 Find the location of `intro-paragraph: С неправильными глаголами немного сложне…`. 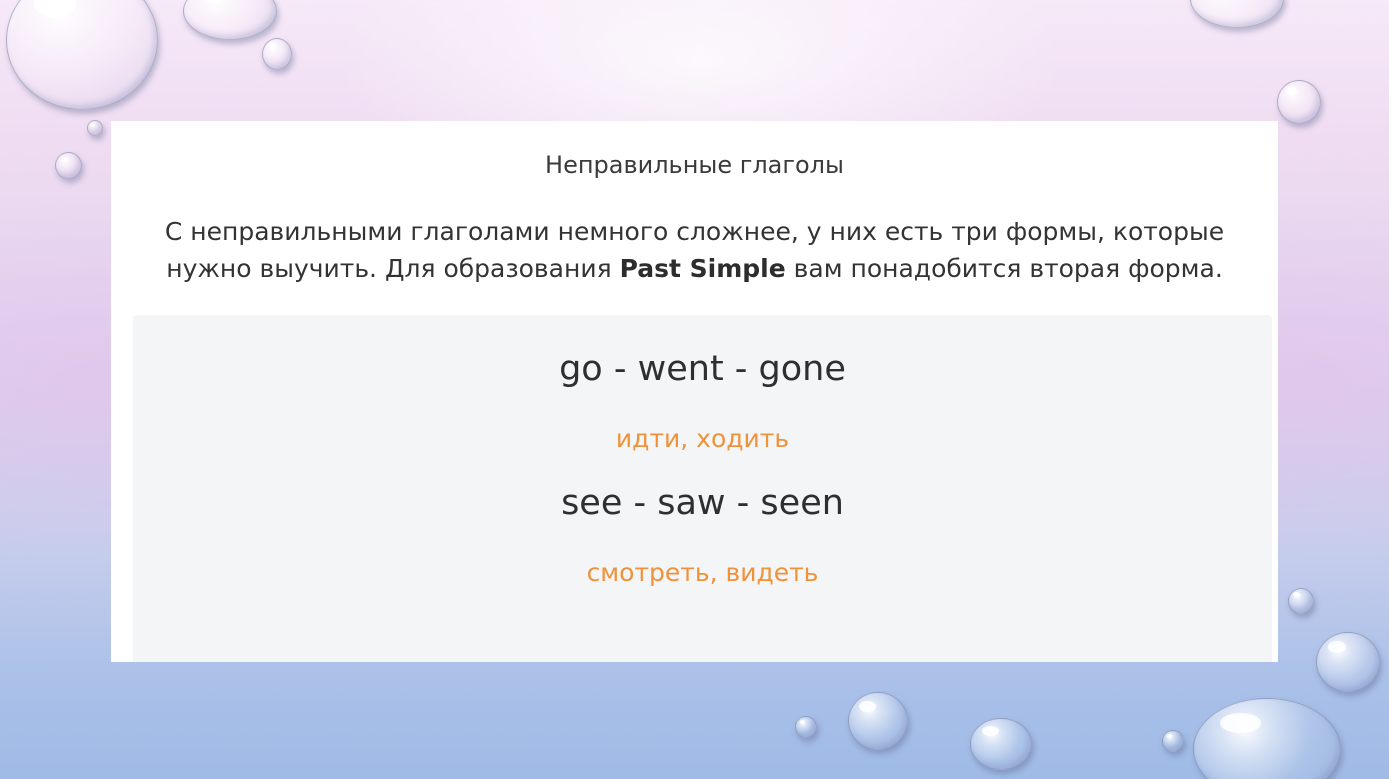

intro-paragraph: С неправильными глаголами немного сложне… is located at coordinates (694, 250).